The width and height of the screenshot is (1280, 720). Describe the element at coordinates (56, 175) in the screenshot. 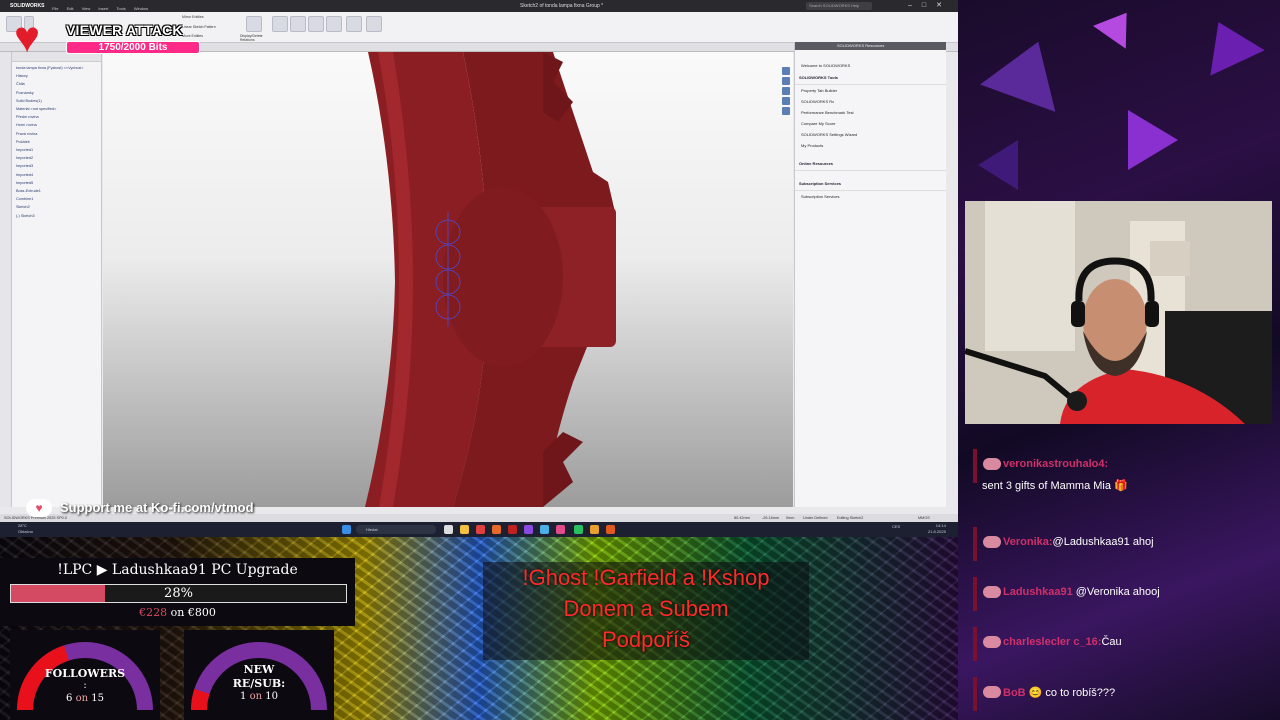

I see `tree-item-imported4: Imported4` at that location.